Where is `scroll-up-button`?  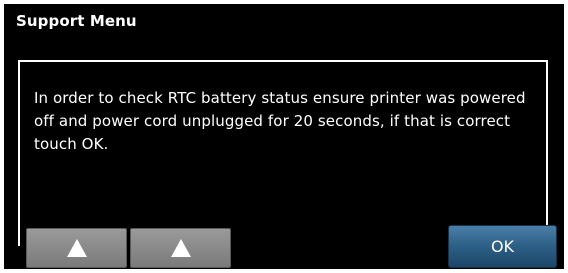
scroll-up-button is located at coordinates (76, 248).